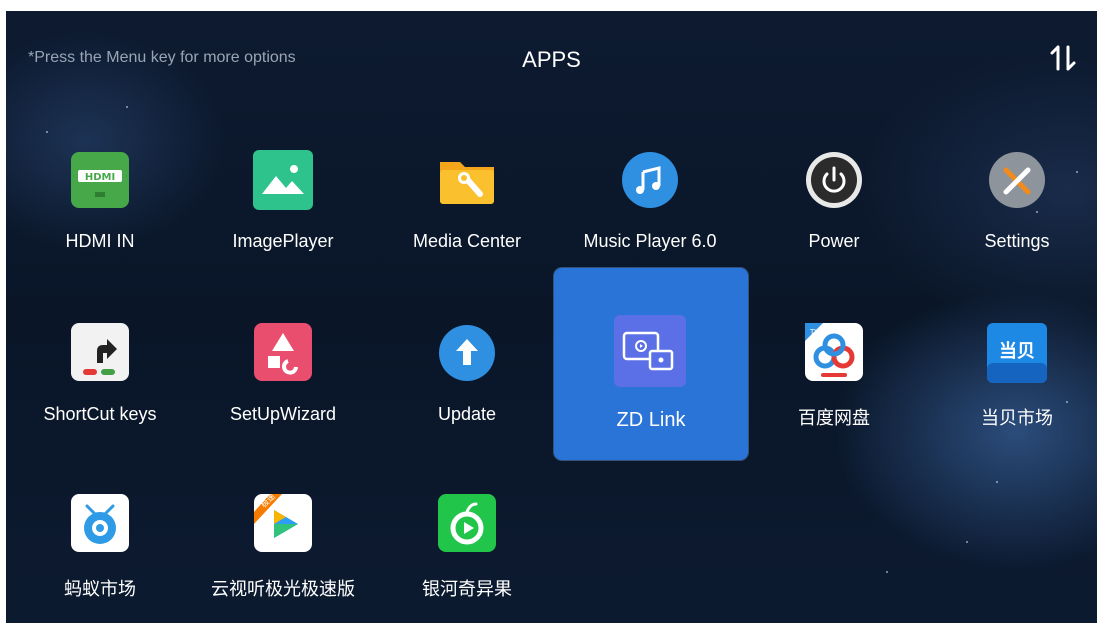 This screenshot has height=627, width=1101. What do you see at coordinates (467, 215) in the screenshot?
I see `app-media-center: Media Center` at bounding box center [467, 215].